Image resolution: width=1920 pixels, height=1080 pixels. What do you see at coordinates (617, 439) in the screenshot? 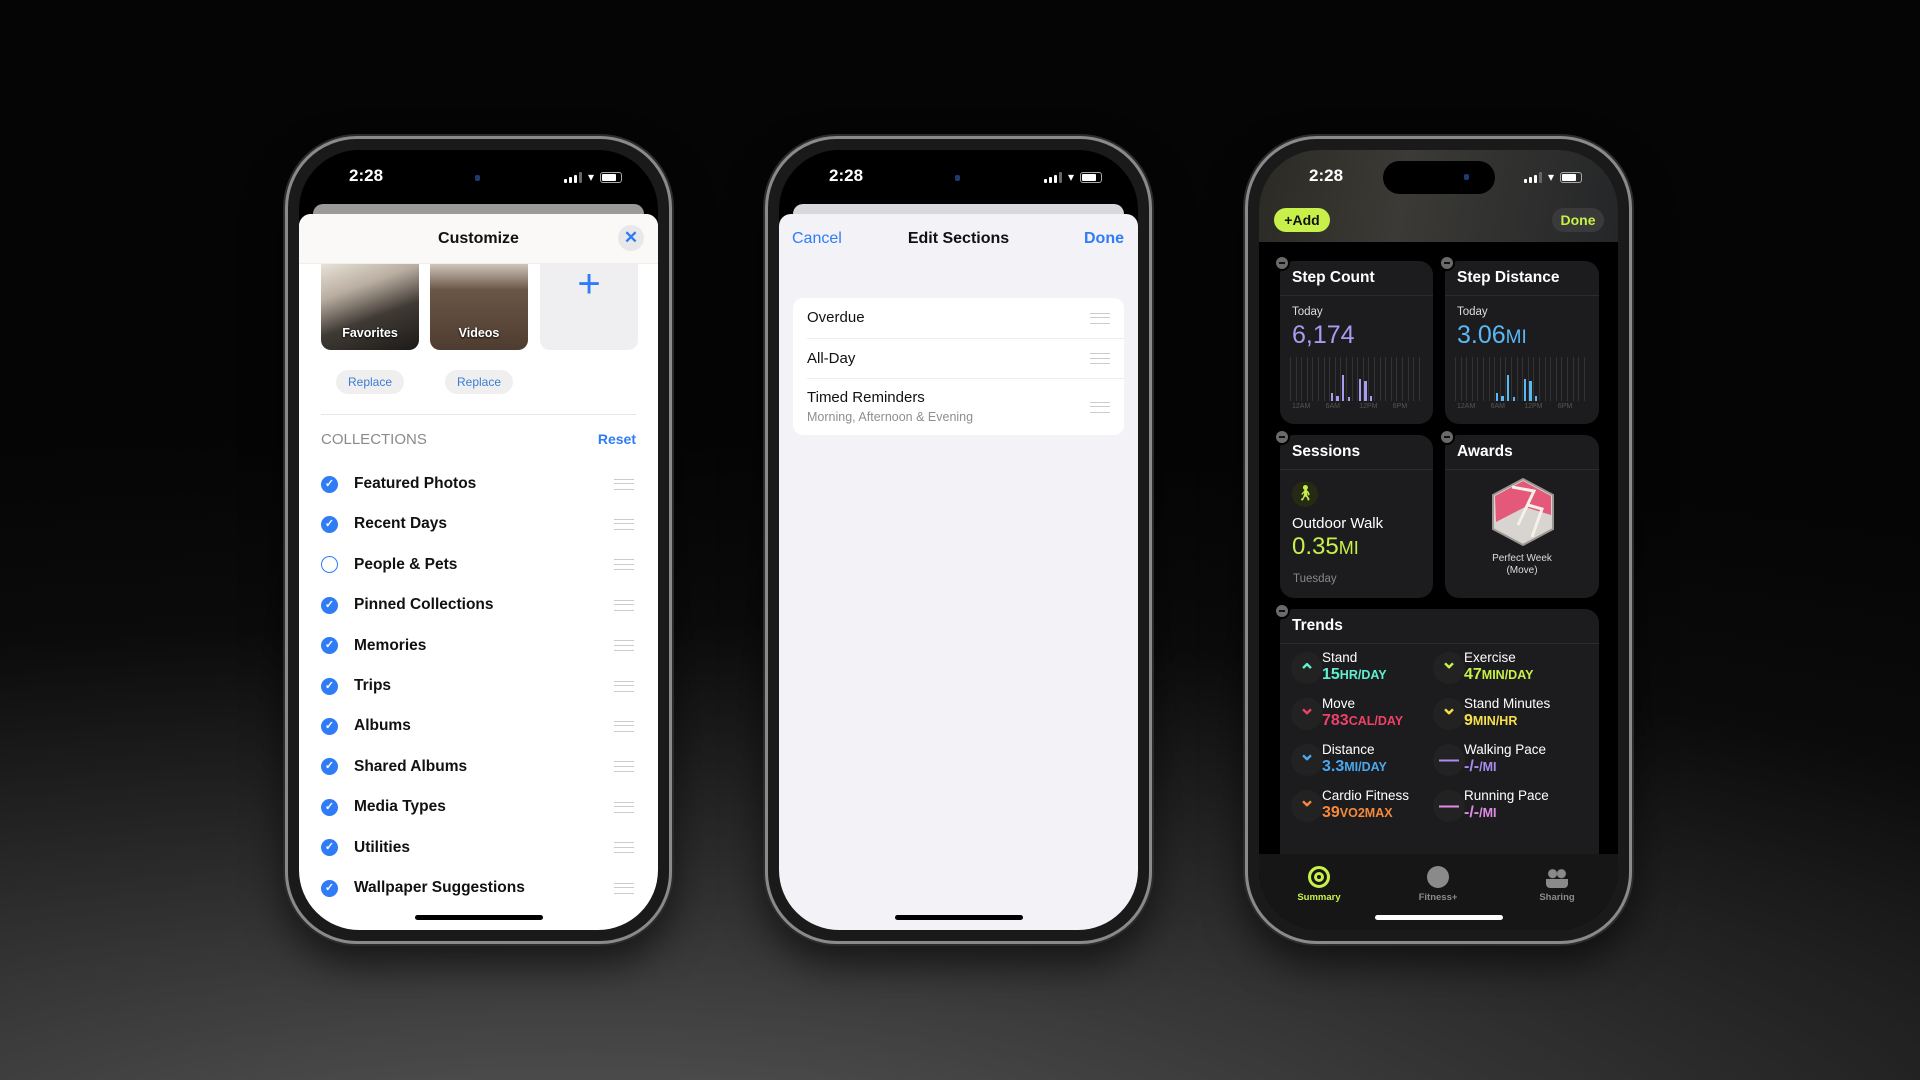
I see `reset-button: Reset` at bounding box center [617, 439].